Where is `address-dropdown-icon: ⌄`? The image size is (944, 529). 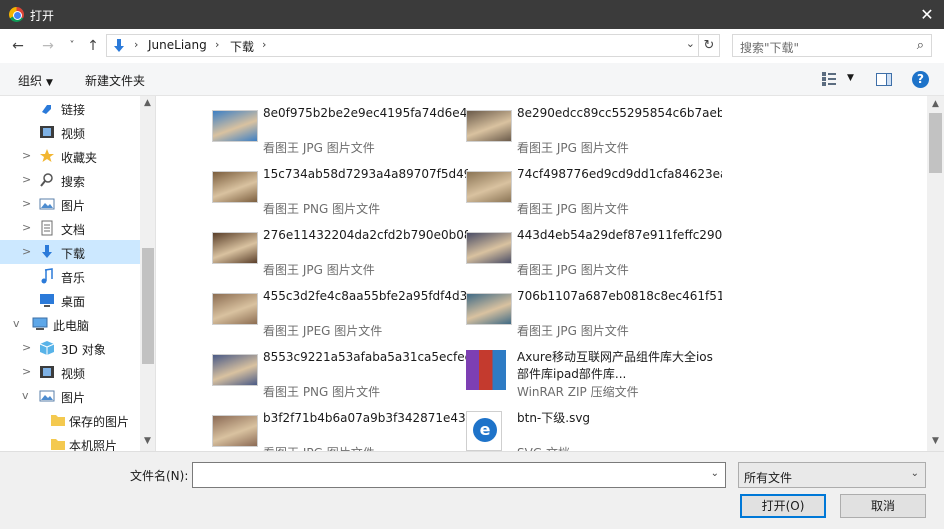
address-dropdown-icon: ⌄ is located at coordinates (690, 43).